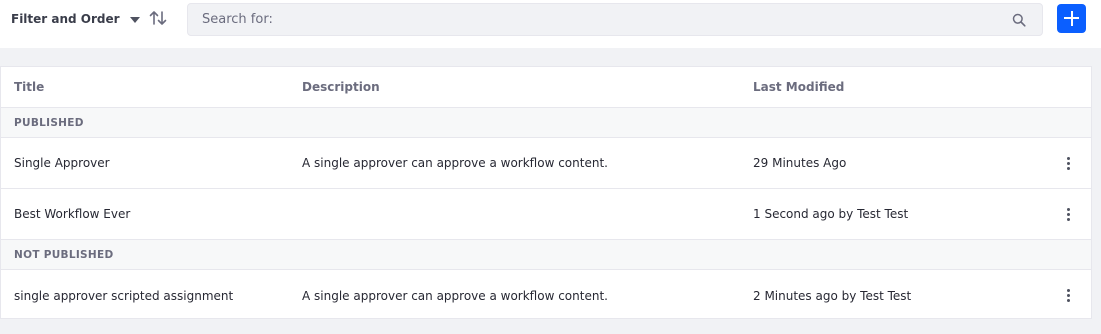 Image resolution: width=1101 pixels, height=334 pixels. What do you see at coordinates (798, 87) in the screenshot?
I see `column-header-last-modified: Last Modified` at bounding box center [798, 87].